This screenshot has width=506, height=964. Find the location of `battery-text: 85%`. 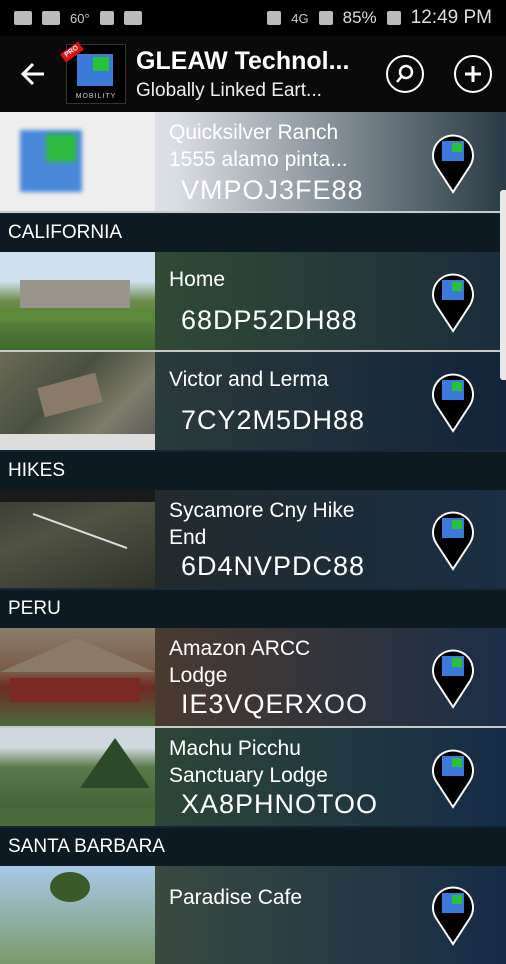

battery-text: 85% is located at coordinates (359, 17).